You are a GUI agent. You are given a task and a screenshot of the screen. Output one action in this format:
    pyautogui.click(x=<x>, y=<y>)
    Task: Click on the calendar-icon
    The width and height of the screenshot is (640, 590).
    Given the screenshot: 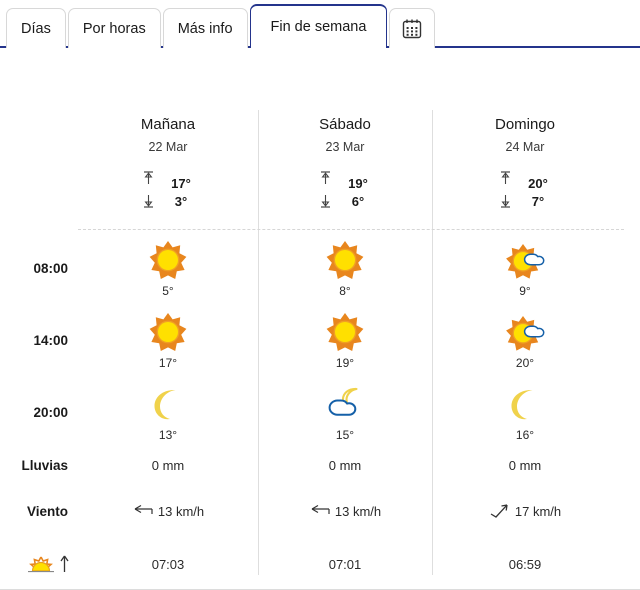 What is the action you would take?
    pyautogui.click(x=412, y=28)
    